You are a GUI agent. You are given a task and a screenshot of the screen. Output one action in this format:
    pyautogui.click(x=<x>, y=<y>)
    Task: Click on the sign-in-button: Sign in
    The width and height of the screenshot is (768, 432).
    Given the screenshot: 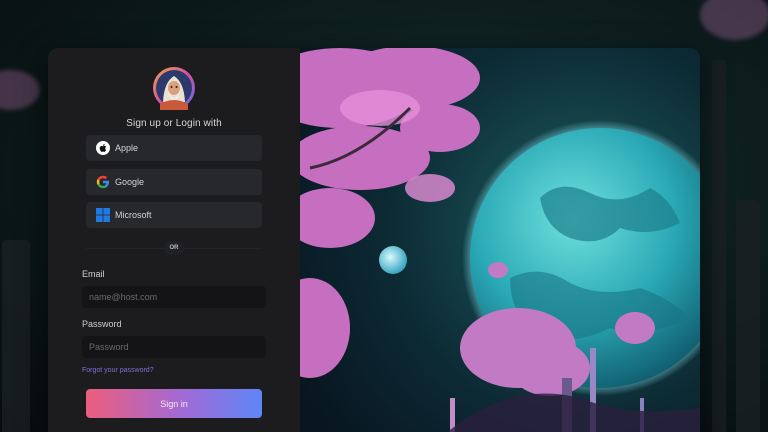 What is the action you would take?
    pyautogui.click(x=174, y=403)
    